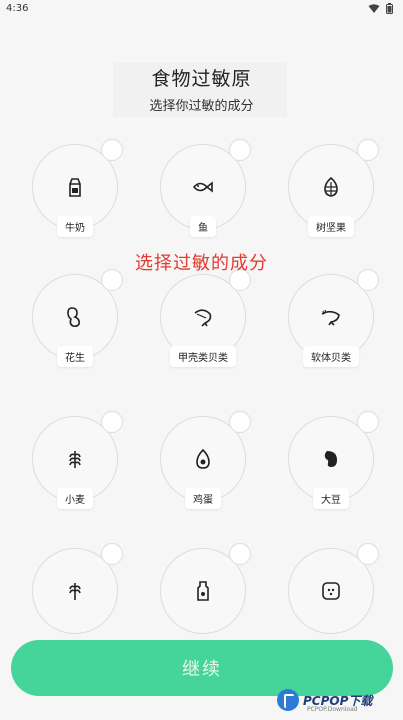 This screenshot has height=720, width=403. Describe the element at coordinates (389, 8) in the screenshot. I see `battery-icon` at that location.